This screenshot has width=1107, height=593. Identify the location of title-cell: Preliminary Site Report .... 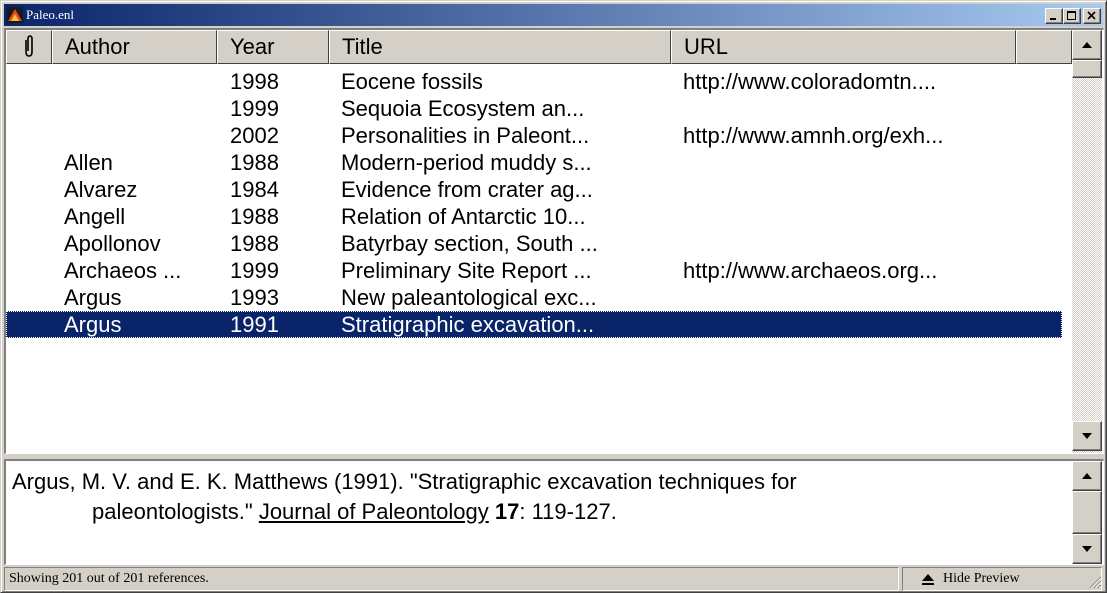
(466, 270).